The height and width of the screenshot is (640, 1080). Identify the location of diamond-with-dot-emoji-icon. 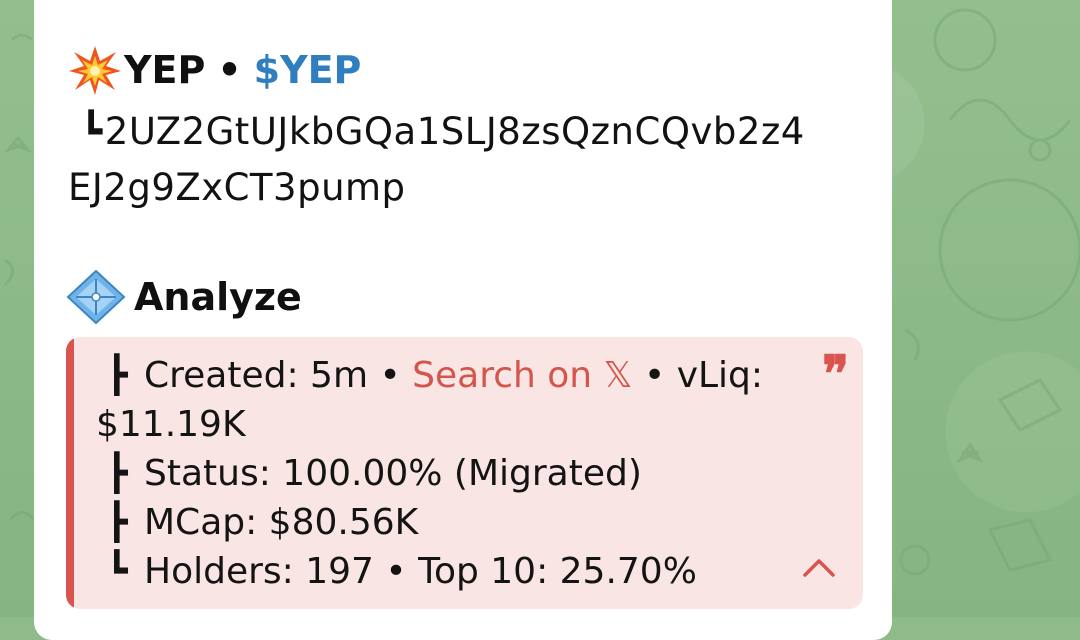
(96, 297).